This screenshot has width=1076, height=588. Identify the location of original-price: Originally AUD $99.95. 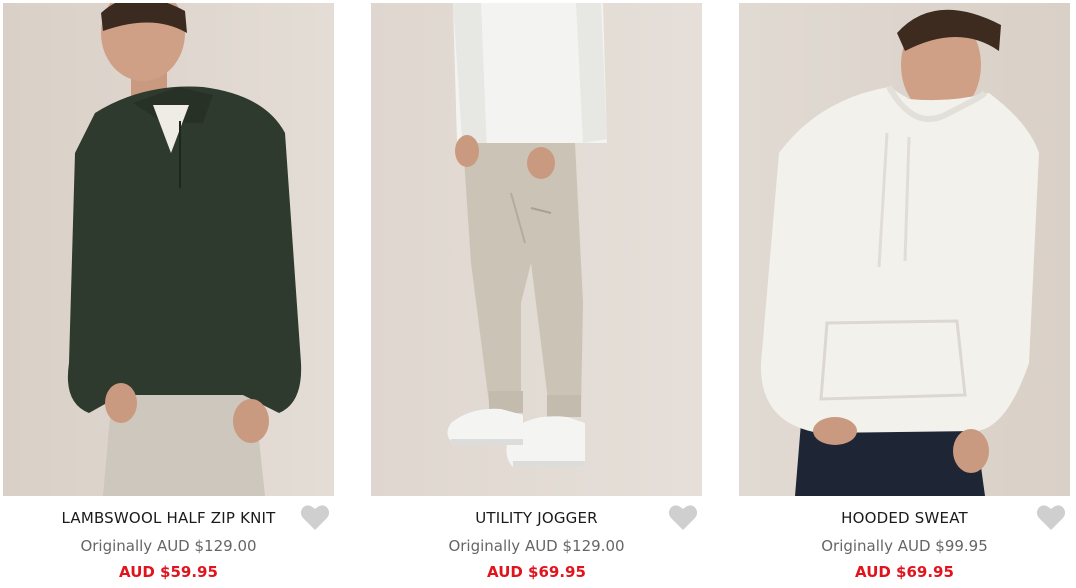
(904, 546).